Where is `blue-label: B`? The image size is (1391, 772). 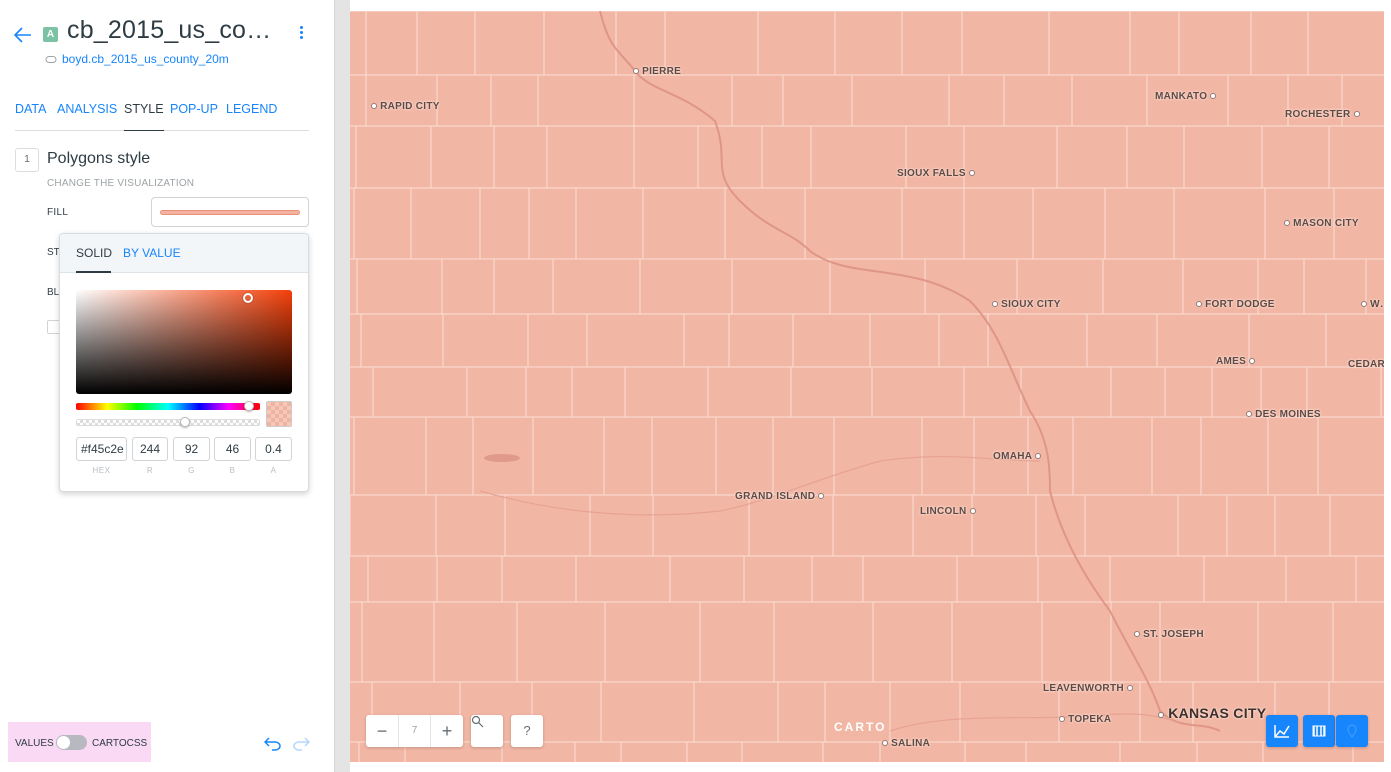
blue-label: B is located at coordinates (232, 470).